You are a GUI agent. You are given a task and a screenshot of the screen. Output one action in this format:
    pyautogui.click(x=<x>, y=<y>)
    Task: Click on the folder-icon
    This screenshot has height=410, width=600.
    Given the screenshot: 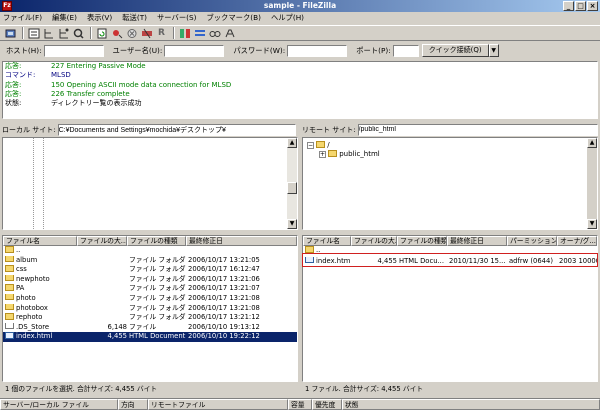 What is the action you would take?
    pyautogui.click(x=9, y=316)
    